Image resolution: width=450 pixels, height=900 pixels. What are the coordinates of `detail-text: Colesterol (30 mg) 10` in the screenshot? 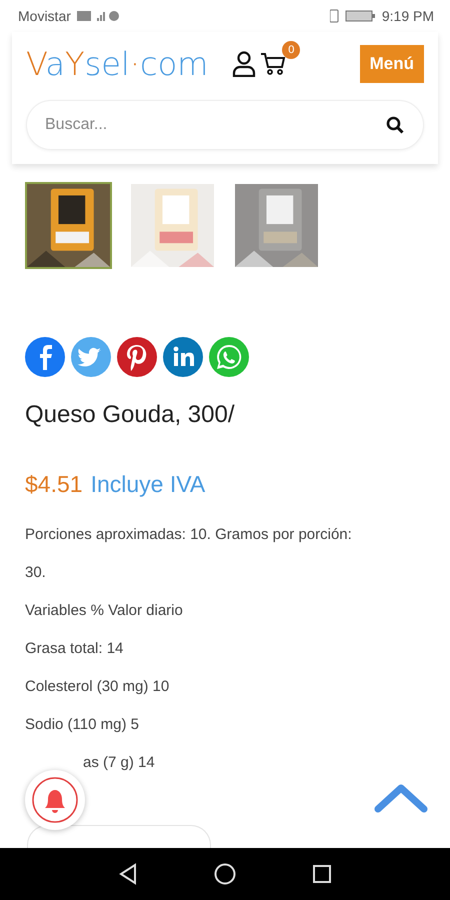 It's located at (97, 686).